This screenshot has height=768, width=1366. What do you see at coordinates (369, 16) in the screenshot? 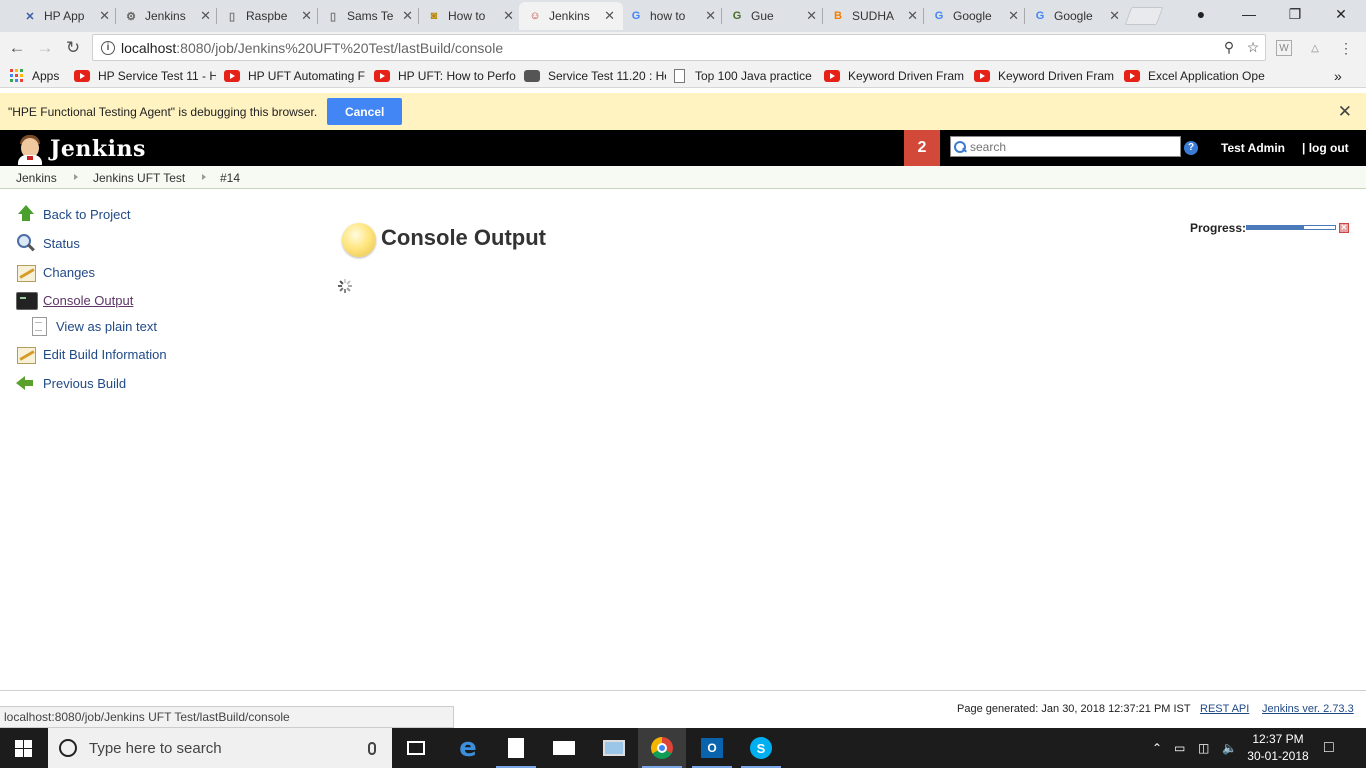
I see `browser-tab: ▯ Sams Te ✕` at bounding box center [369, 16].